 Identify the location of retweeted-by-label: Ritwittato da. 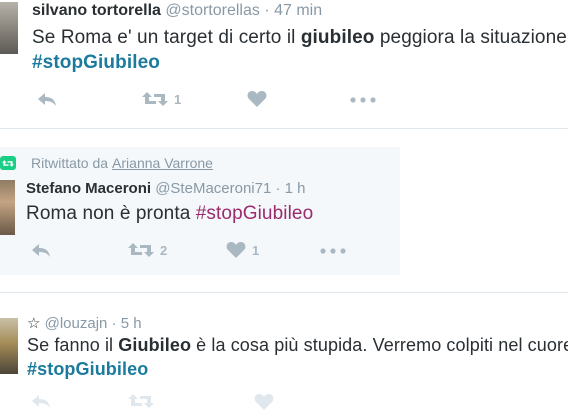
(70, 163).